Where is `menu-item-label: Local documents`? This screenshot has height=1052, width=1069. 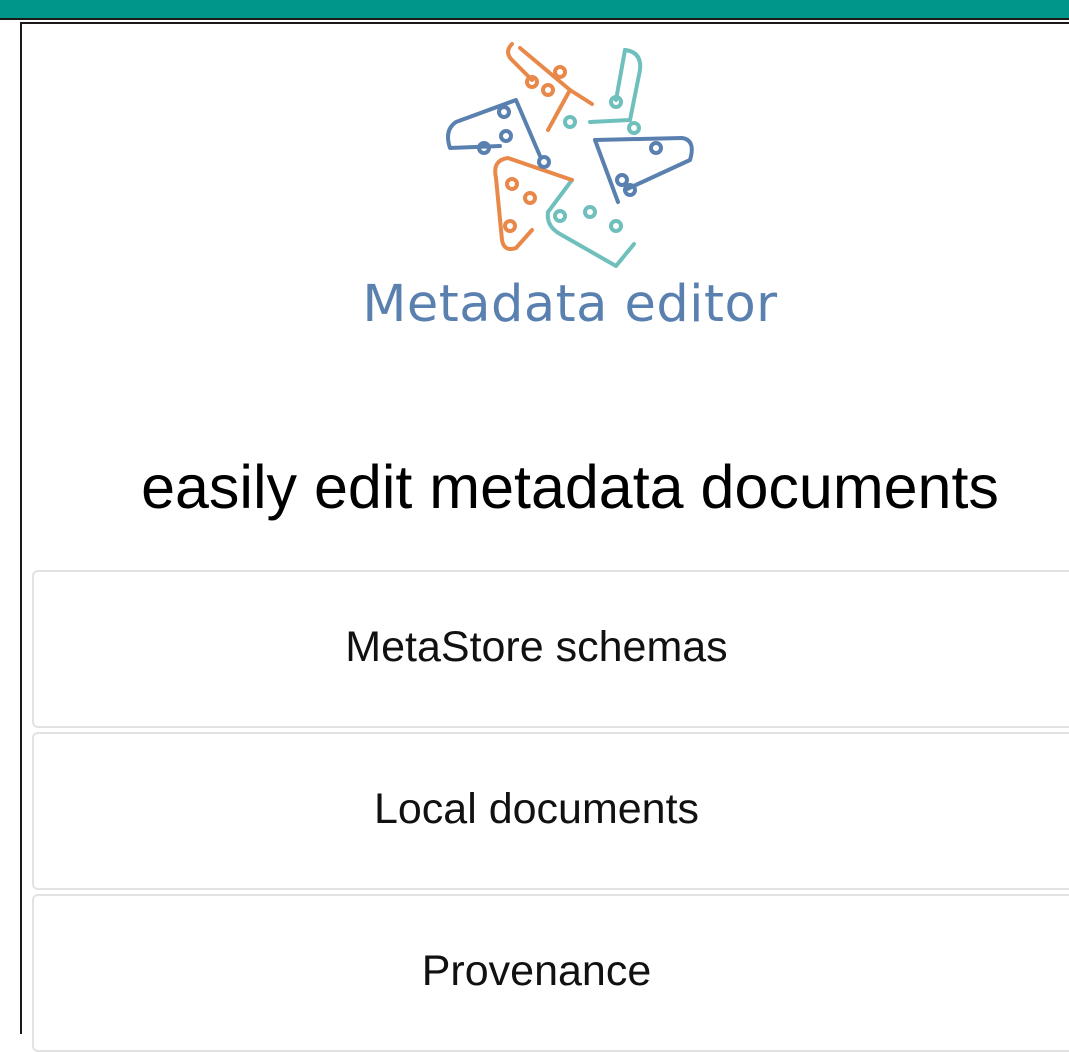 menu-item-label: Local documents is located at coordinates (536, 809).